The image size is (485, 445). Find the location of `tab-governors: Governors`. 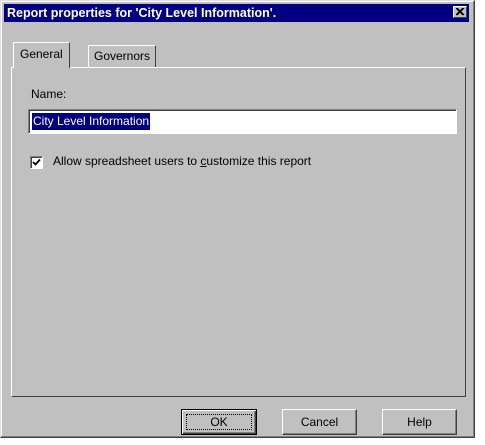

tab-governors: Governors is located at coordinates (122, 56).